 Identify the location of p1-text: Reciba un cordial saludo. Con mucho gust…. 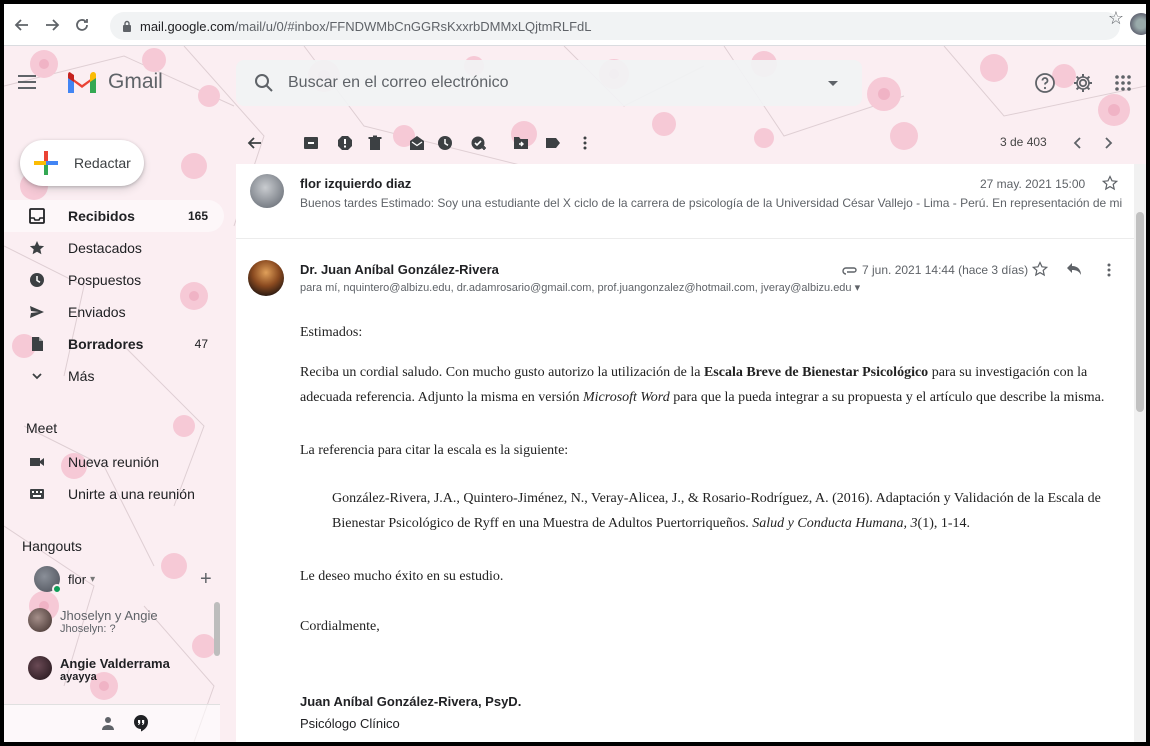
(502, 372).